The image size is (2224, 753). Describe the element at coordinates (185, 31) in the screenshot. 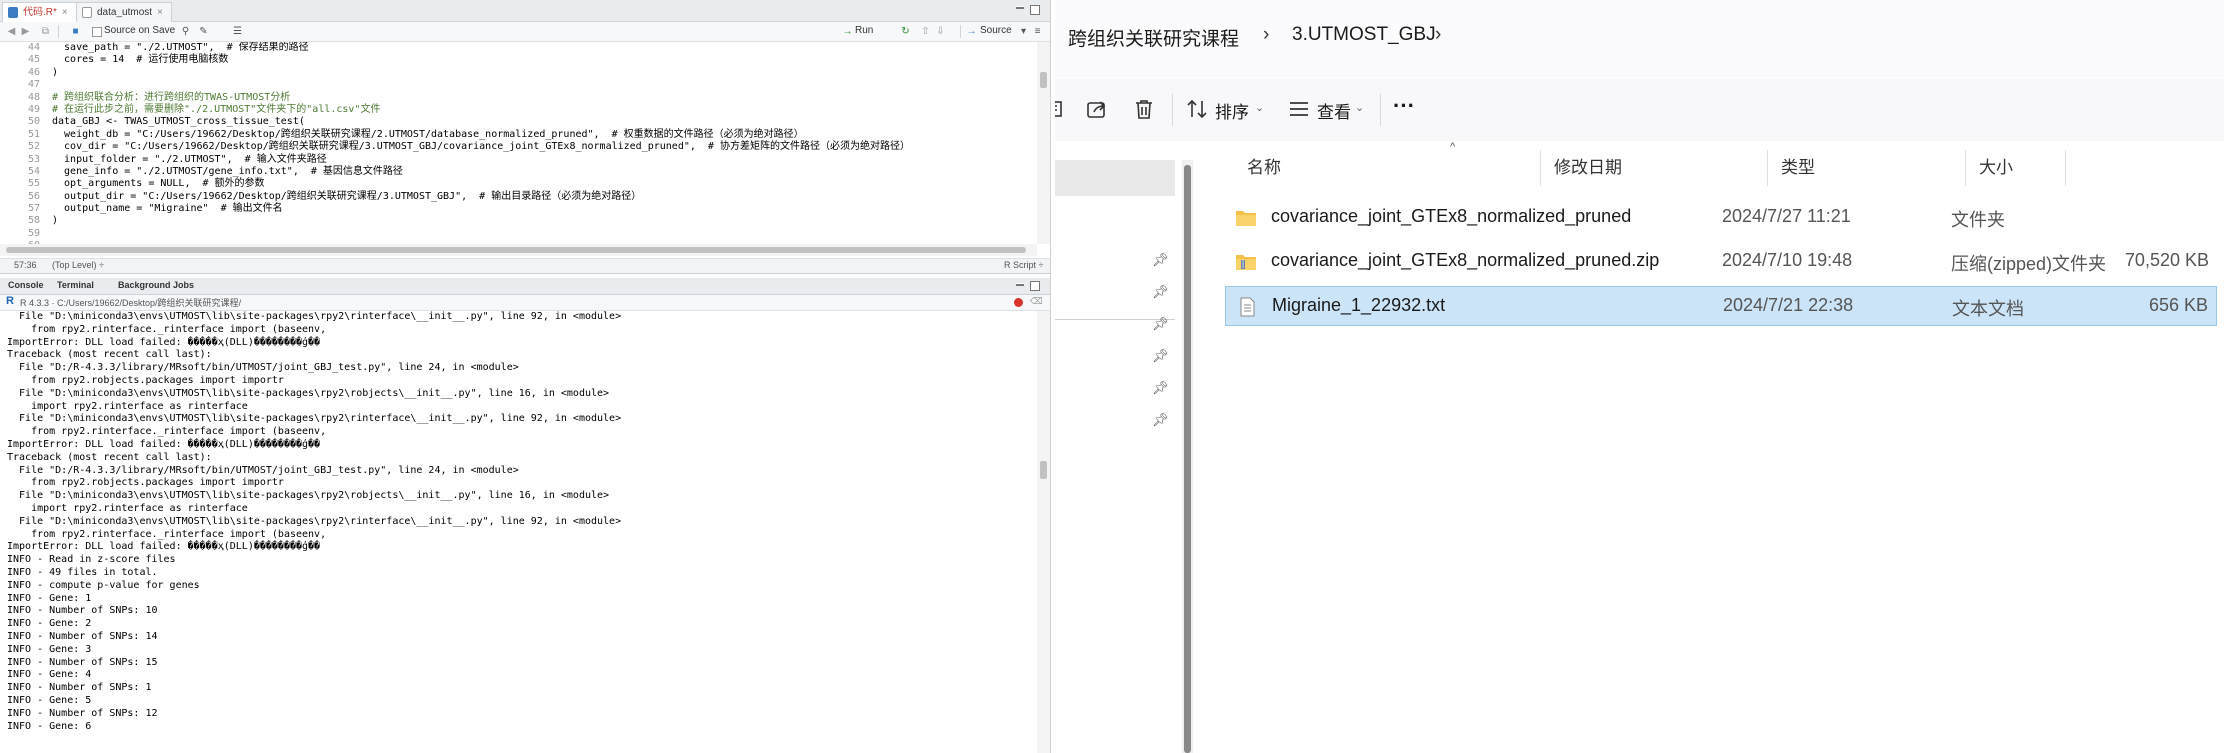

I see `search-icon: ⚲` at that location.